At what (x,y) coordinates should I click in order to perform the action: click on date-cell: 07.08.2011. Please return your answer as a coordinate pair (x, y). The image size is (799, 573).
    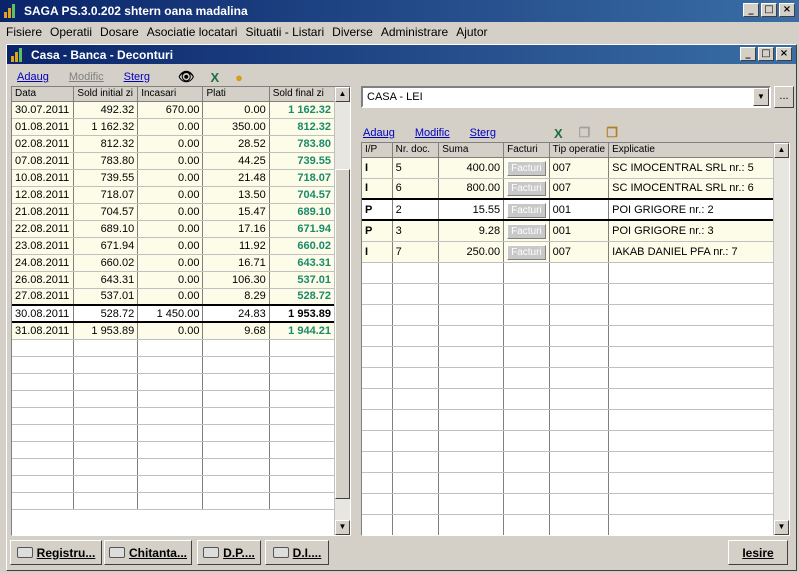
    Looking at the image, I should click on (43, 161).